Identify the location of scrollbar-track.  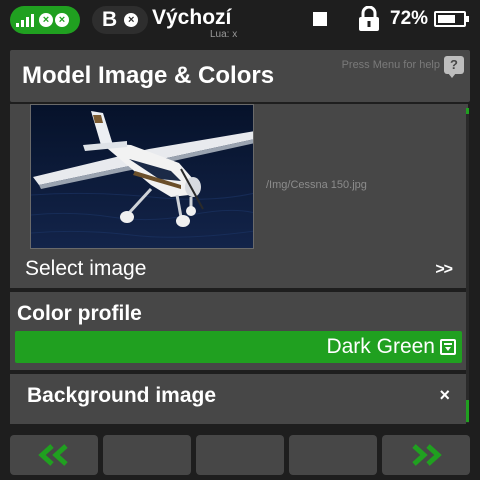
(467, 265).